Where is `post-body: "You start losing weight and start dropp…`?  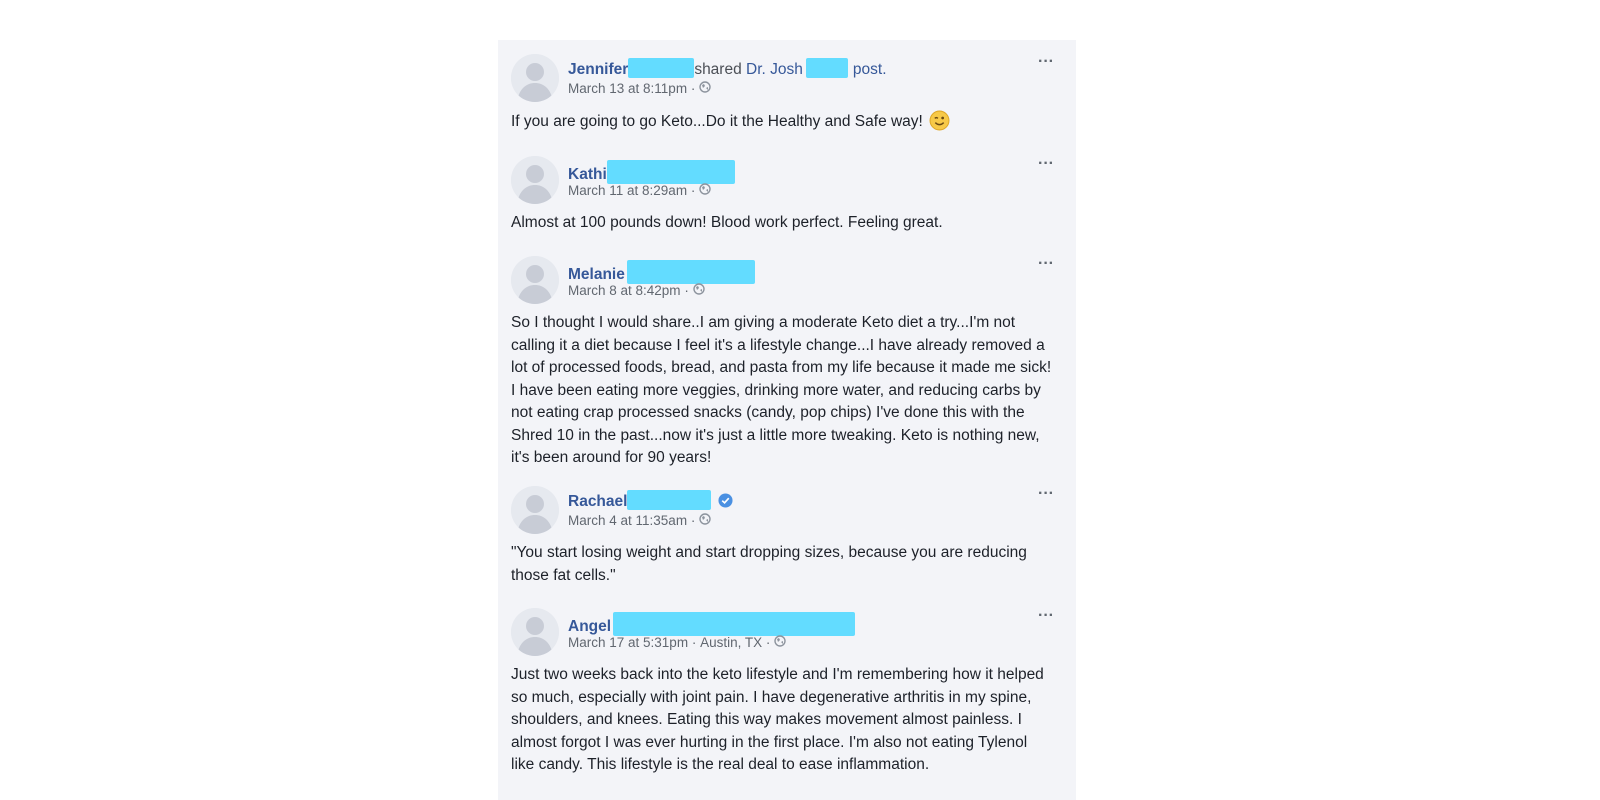
post-body: "You start losing weight and start dropp… is located at coordinates (769, 564).